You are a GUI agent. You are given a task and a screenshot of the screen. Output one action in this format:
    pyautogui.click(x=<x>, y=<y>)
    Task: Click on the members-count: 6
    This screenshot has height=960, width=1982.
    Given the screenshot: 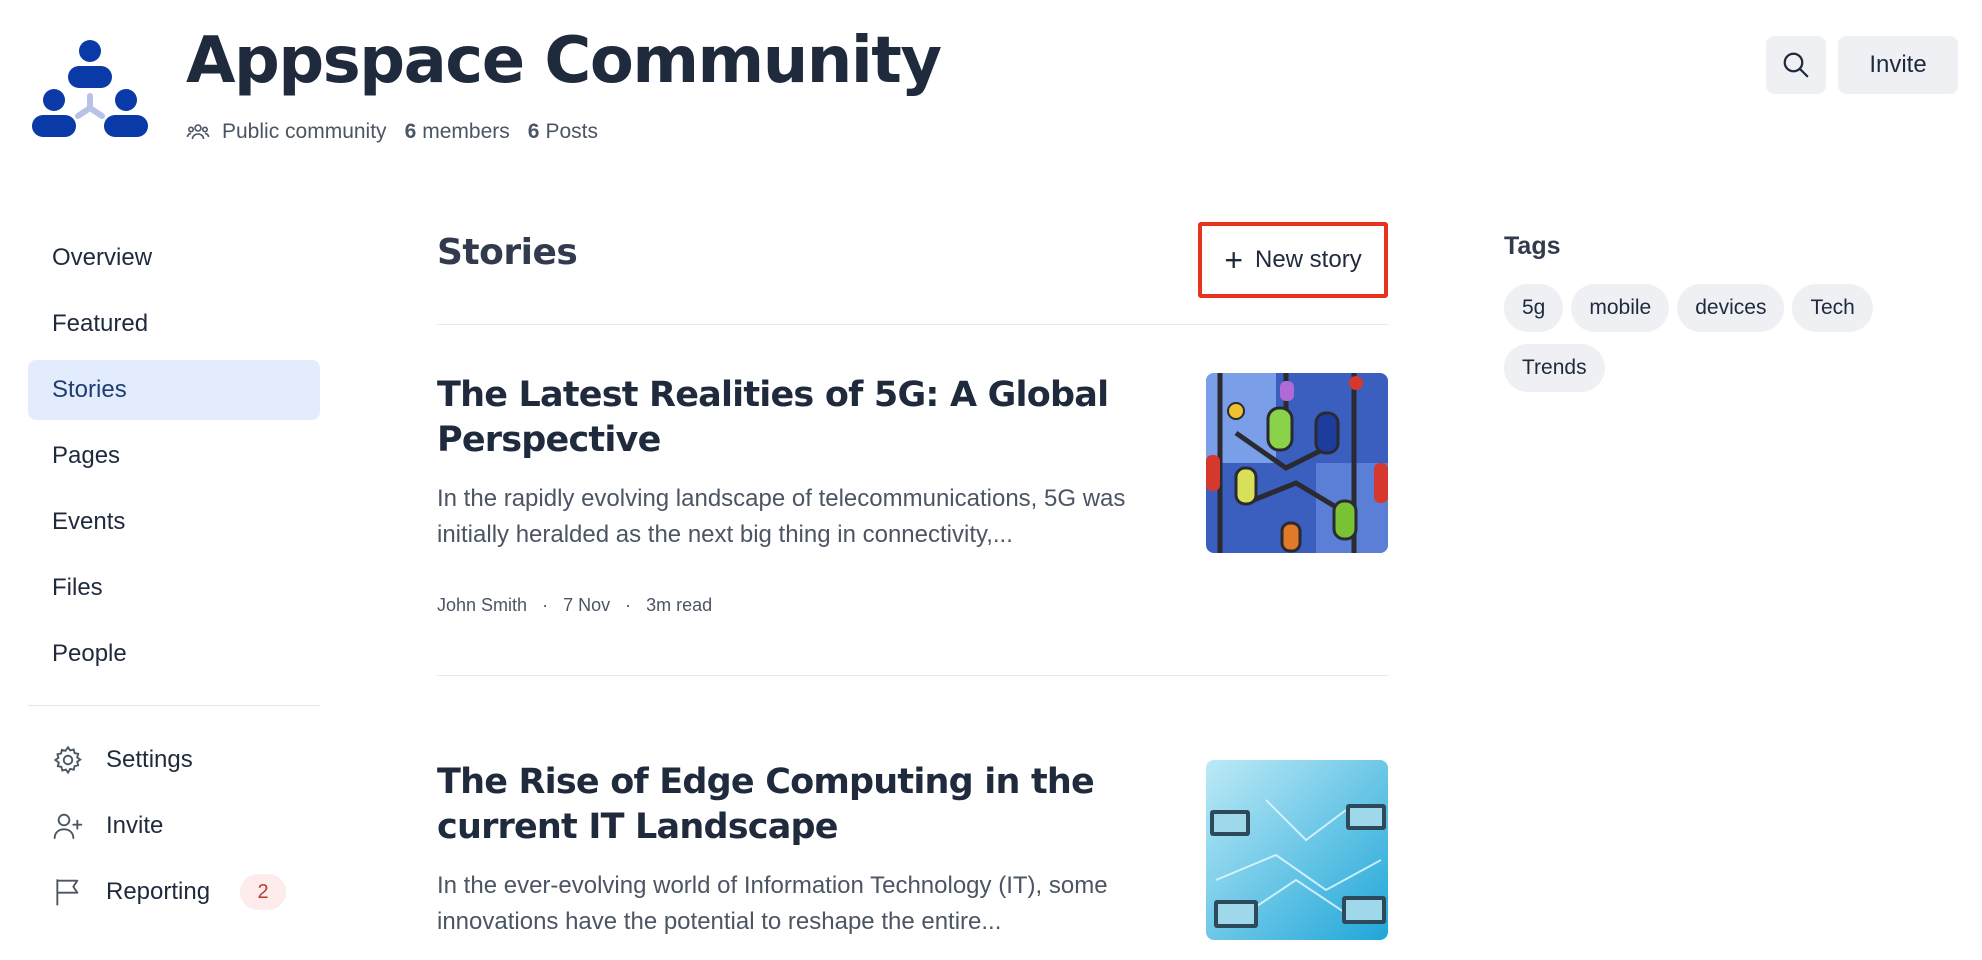 What is the action you would take?
    pyautogui.click(x=410, y=131)
    